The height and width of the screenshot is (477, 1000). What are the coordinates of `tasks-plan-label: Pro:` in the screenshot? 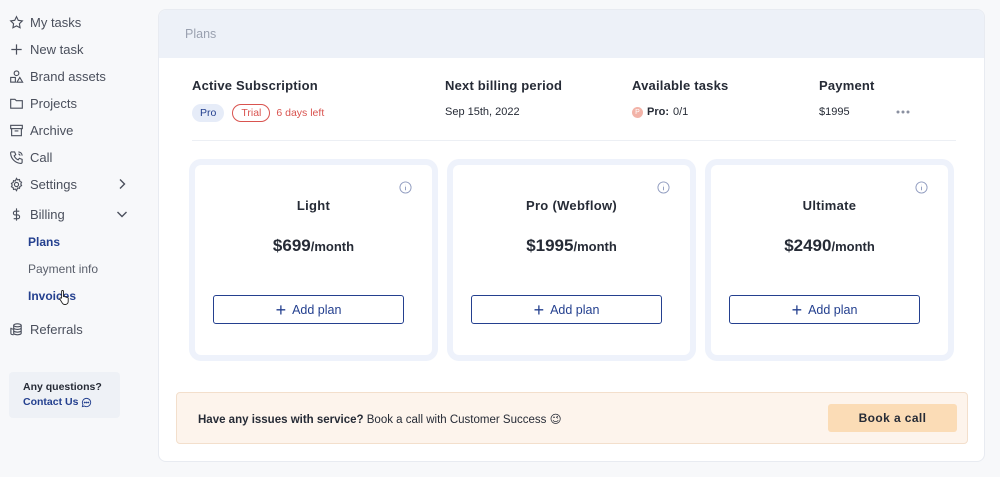 It's located at (658, 112).